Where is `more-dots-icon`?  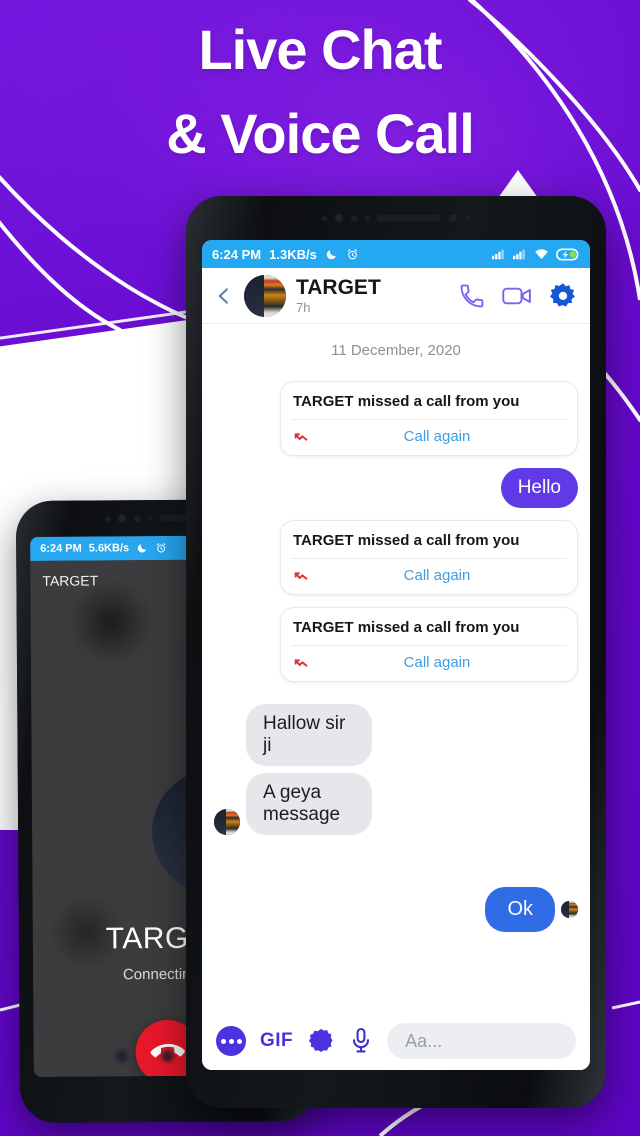
more-dots-icon is located at coordinates (231, 1041).